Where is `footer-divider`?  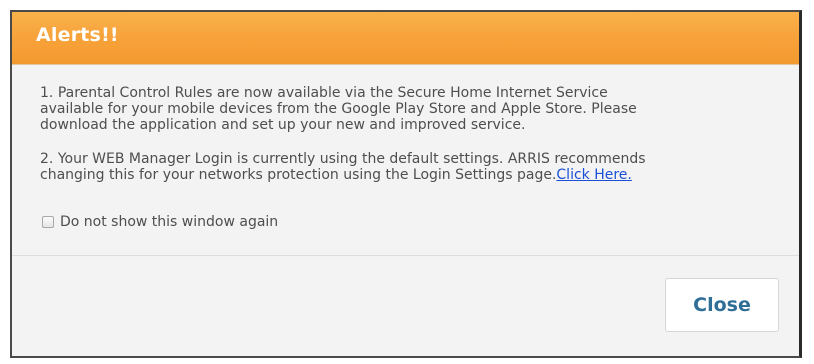
footer-divider is located at coordinates (405, 255).